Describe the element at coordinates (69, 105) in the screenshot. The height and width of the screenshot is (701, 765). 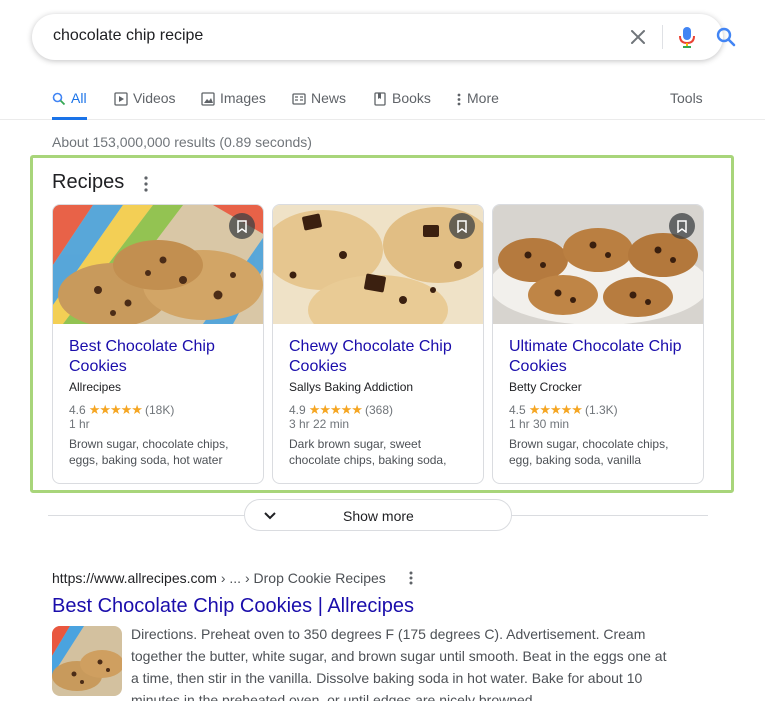
I see `tab-all: All` at that location.